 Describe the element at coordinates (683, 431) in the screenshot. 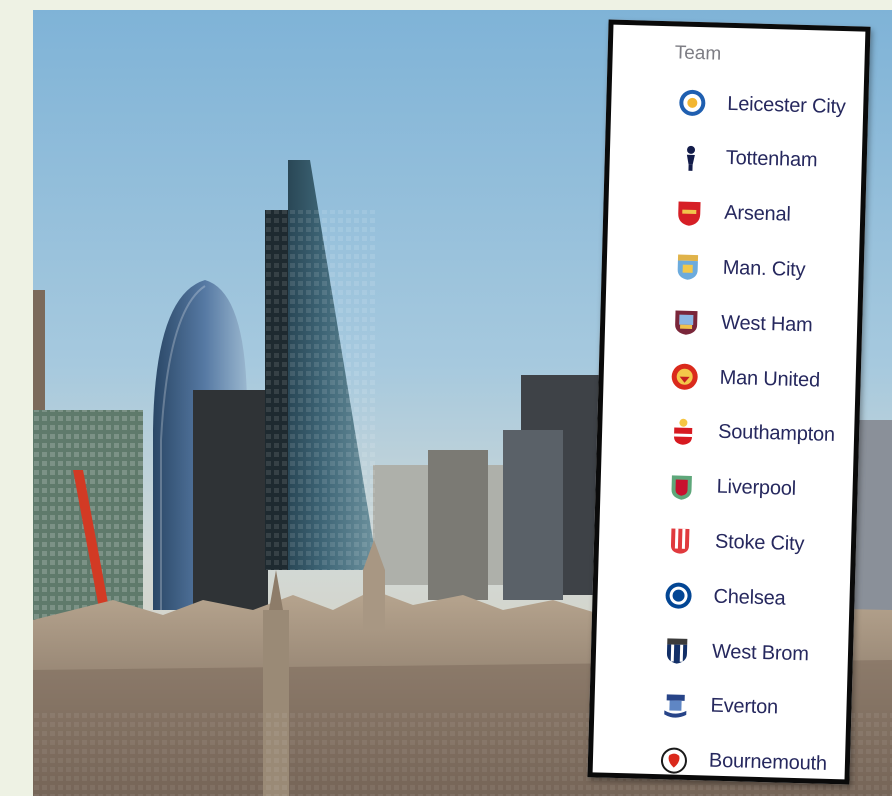

I see `southampton-crest-icon` at that location.